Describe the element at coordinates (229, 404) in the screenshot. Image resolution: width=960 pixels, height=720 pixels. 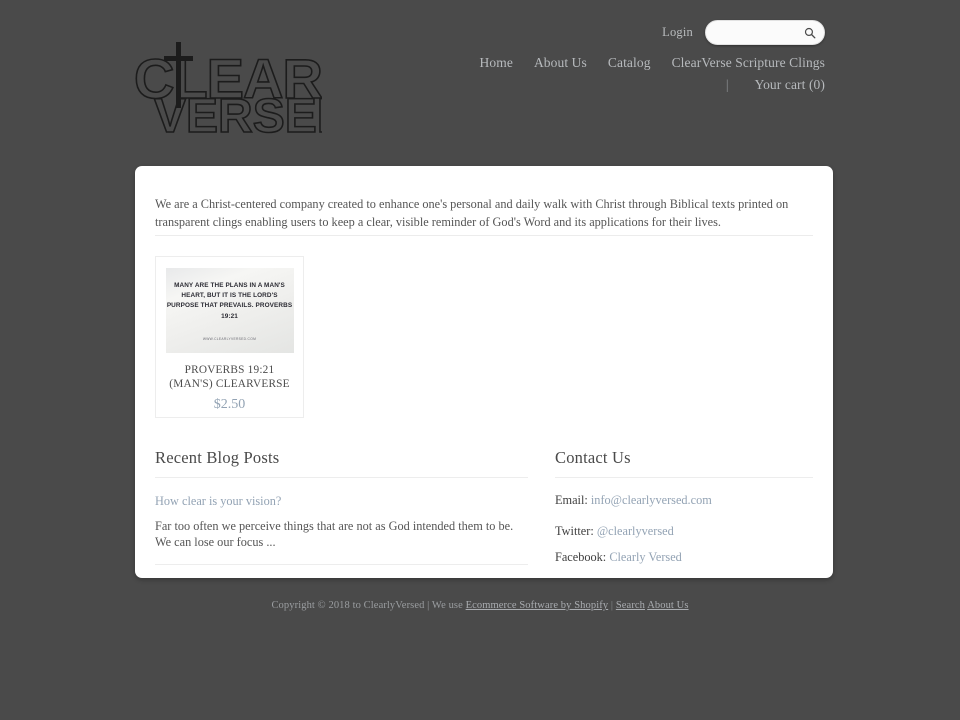
I see `product-price: $2.50` at that location.